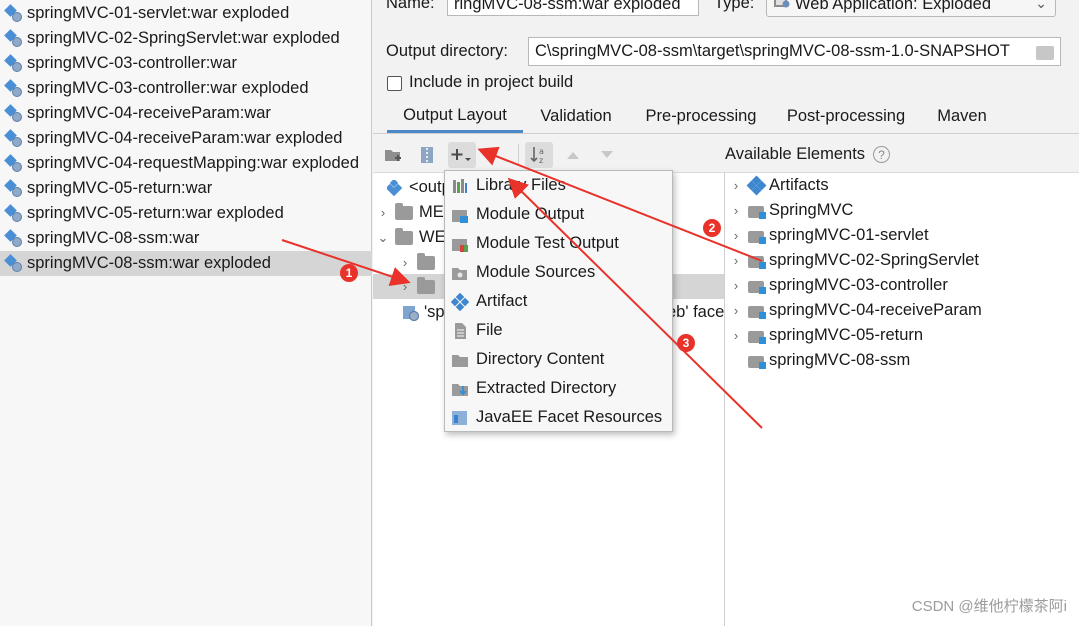 The image size is (1079, 626). I want to click on tab-output-layout: Output Layout, so click(455, 116).